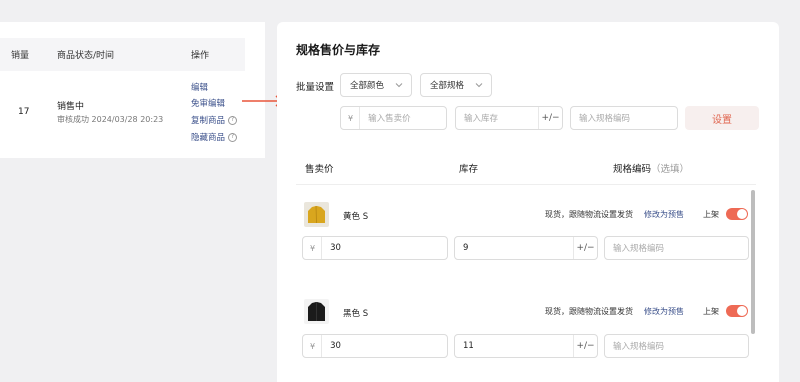  I want to click on color-select: 全部颜色, so click(376, 85).